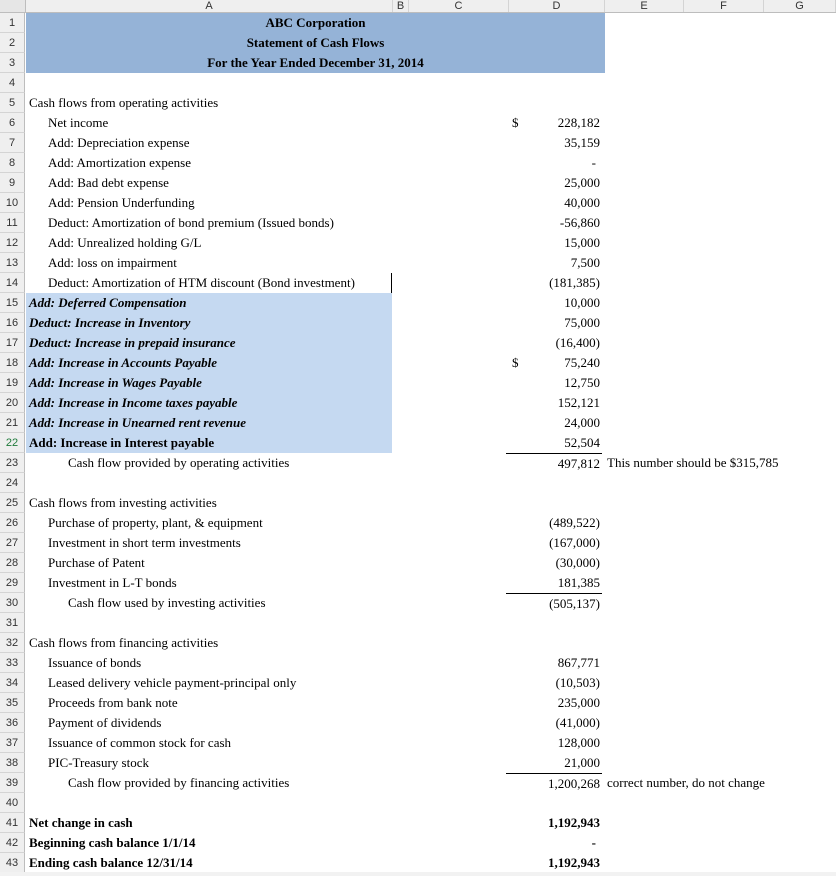 The height and width of the screenshot is (876, 836). I want to click on row-header: 15, so click(12, 303).